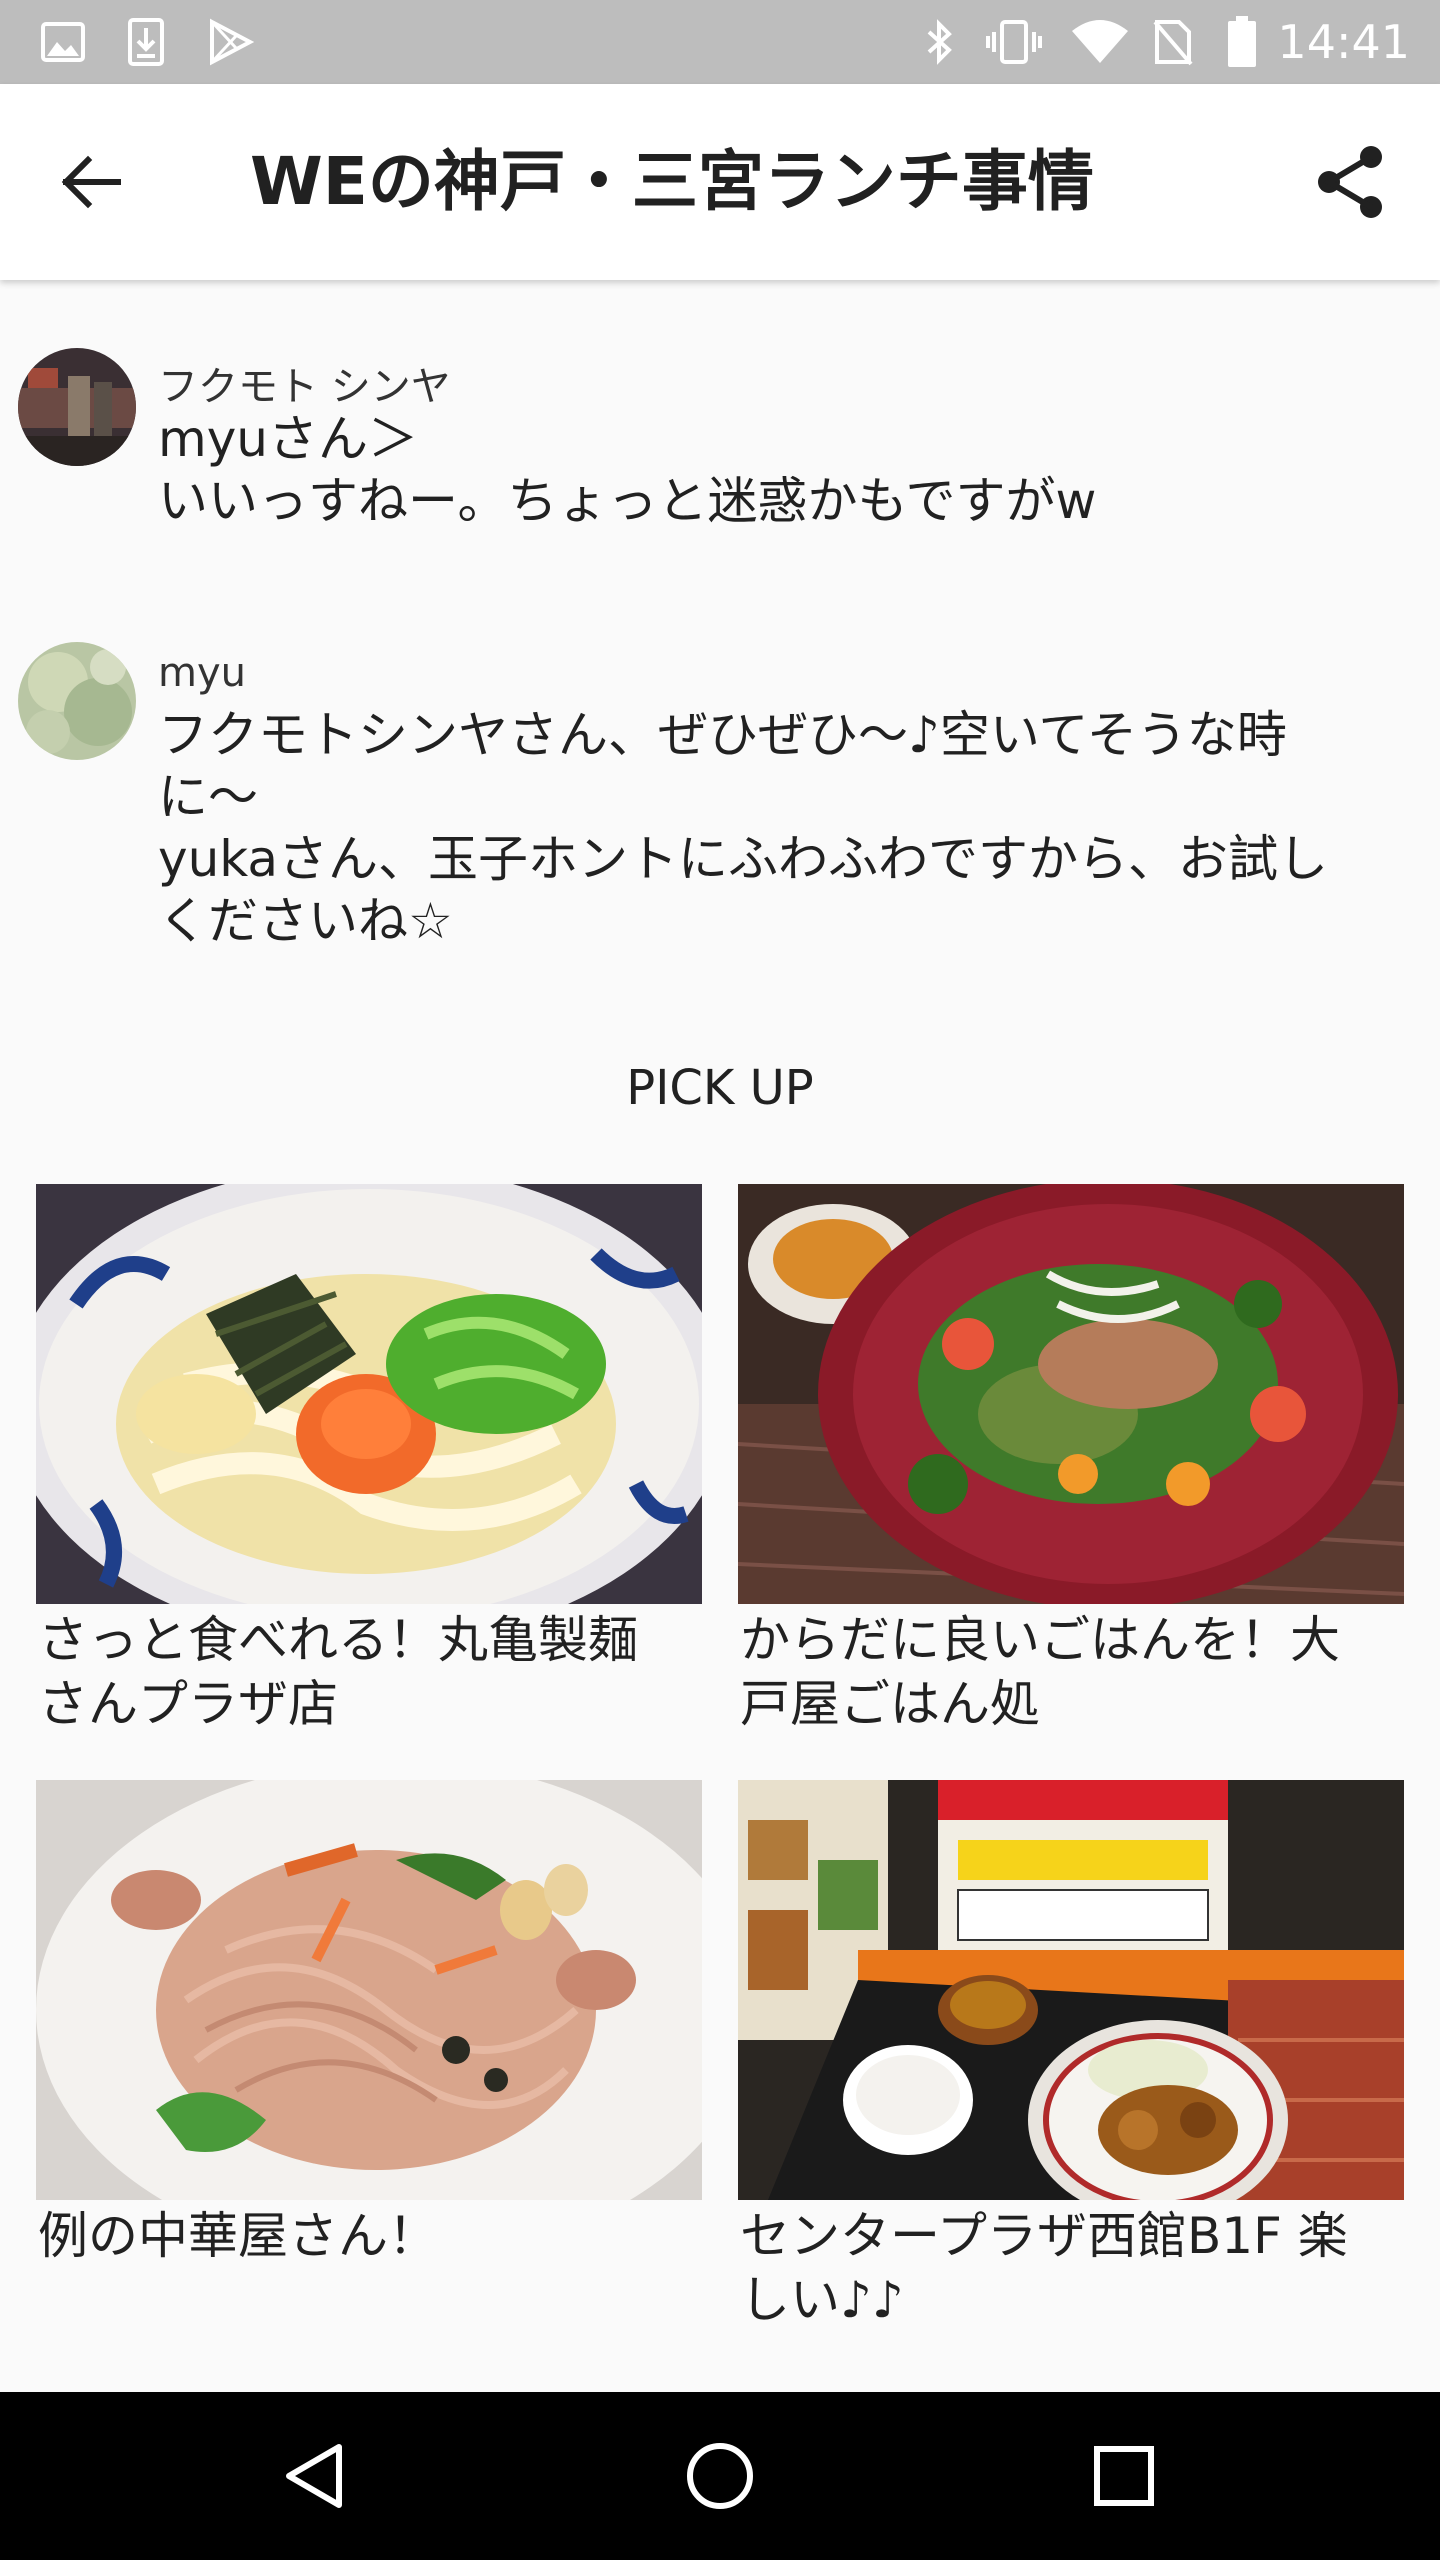 Image resolution: width=1440 pixels, height=2560 pixels. I want to click on nav-recents-icon, so click(1124, 2476).